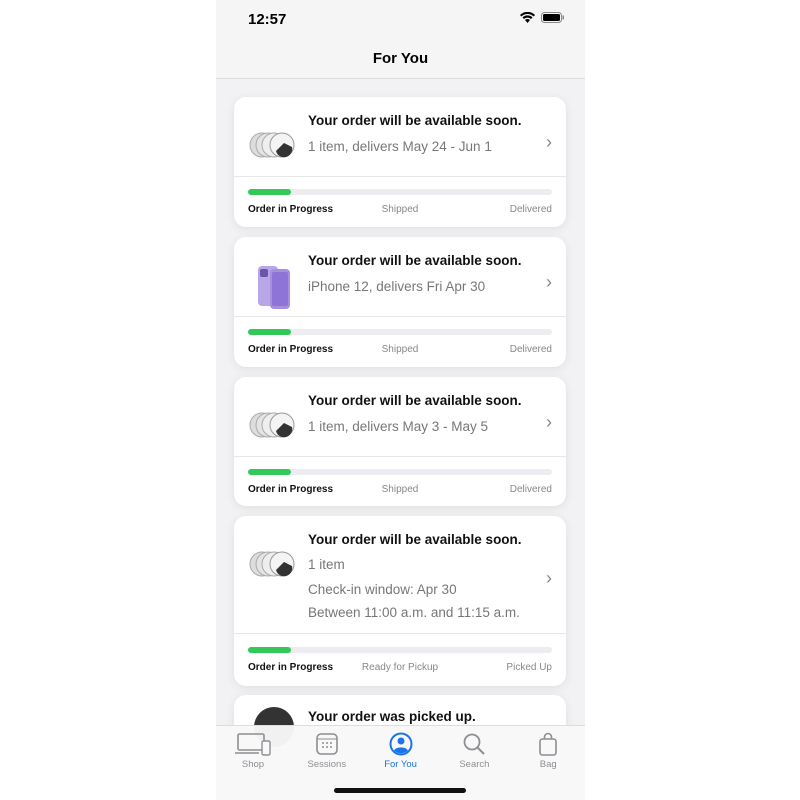 The height and width of the screenshot is (800, 800). Describe the element at coordinates (548, 744) in the screenshot. I see `bag-icon` at that location.